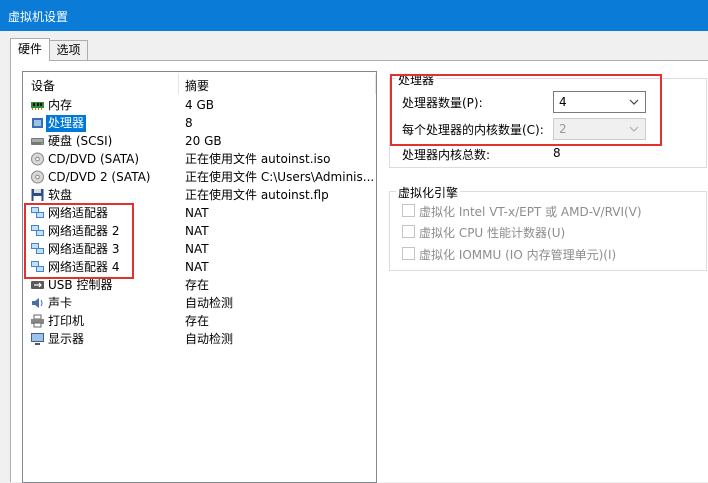  I want to click on virtualize-iommu-label: 虚拟化 IOMMU (IO 内存管理单元)(I), so click(518, 255).